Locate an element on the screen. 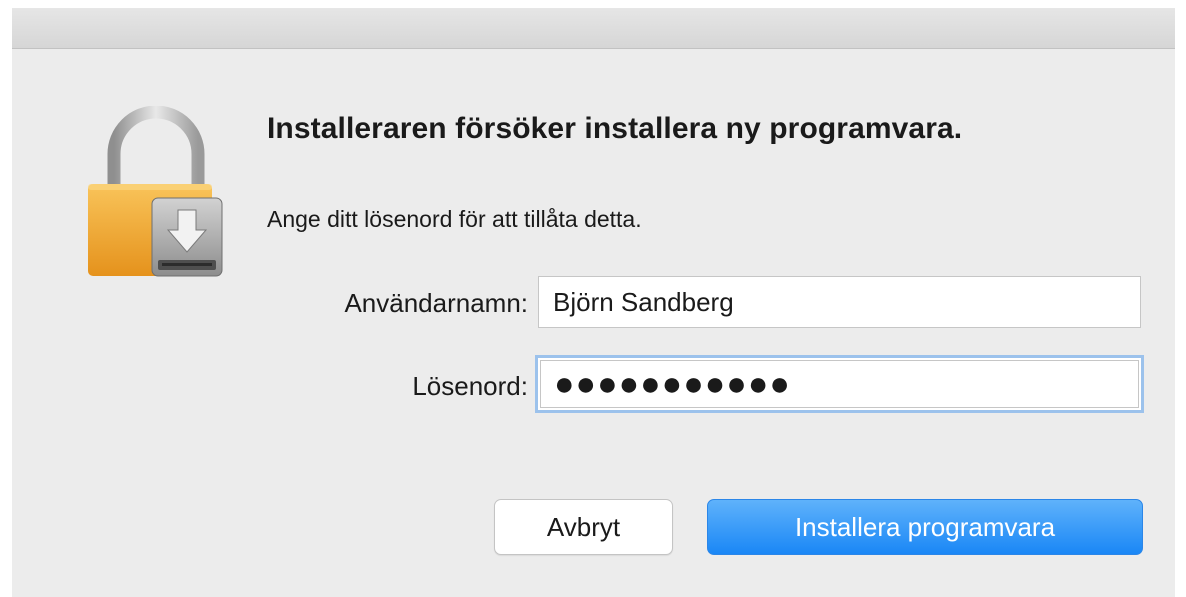 The width and height of the screenshot is (1186, 597). password-label: Lösenord: is located at coordinates (470, 386).